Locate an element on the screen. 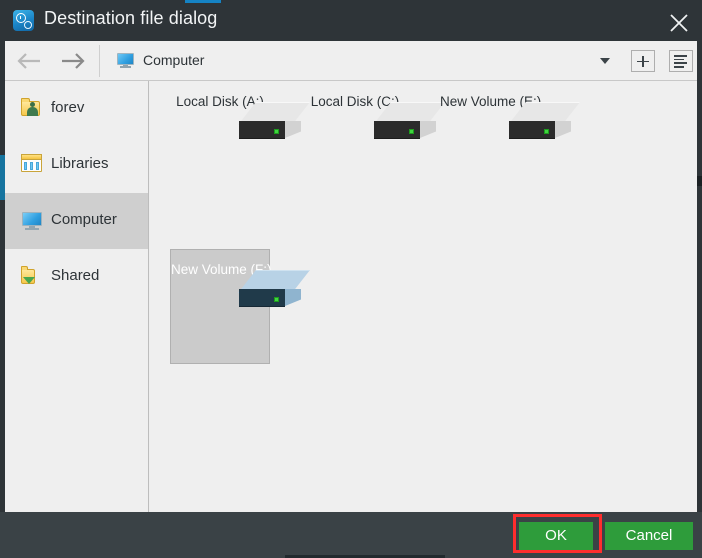  sidebar-item-label: Libraries is located at coordinates (80, 163).